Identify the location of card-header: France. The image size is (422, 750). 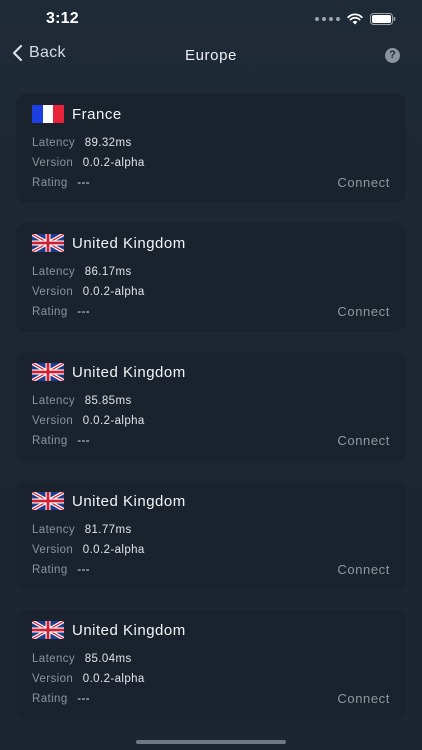
(77, 114).